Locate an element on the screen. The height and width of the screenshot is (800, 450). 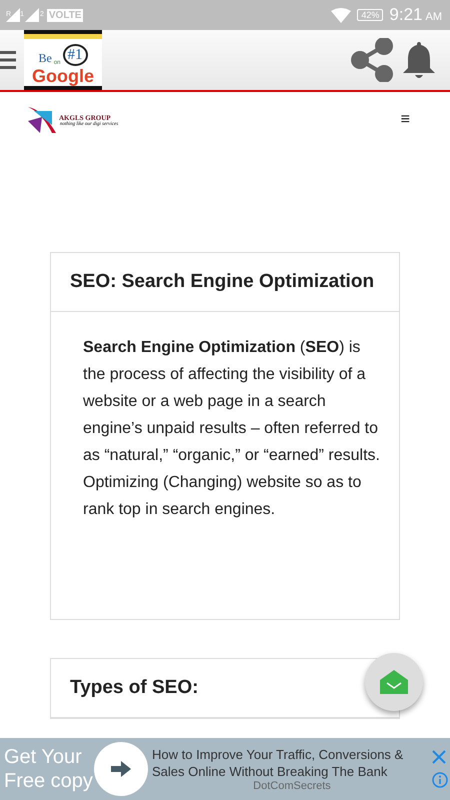
ad-banner: Get Your Free copy How to Improve Your Traffic, Conversions & Sales Online Without Breaking The Bank DotComSecrets is located at coordinates (225, 769).